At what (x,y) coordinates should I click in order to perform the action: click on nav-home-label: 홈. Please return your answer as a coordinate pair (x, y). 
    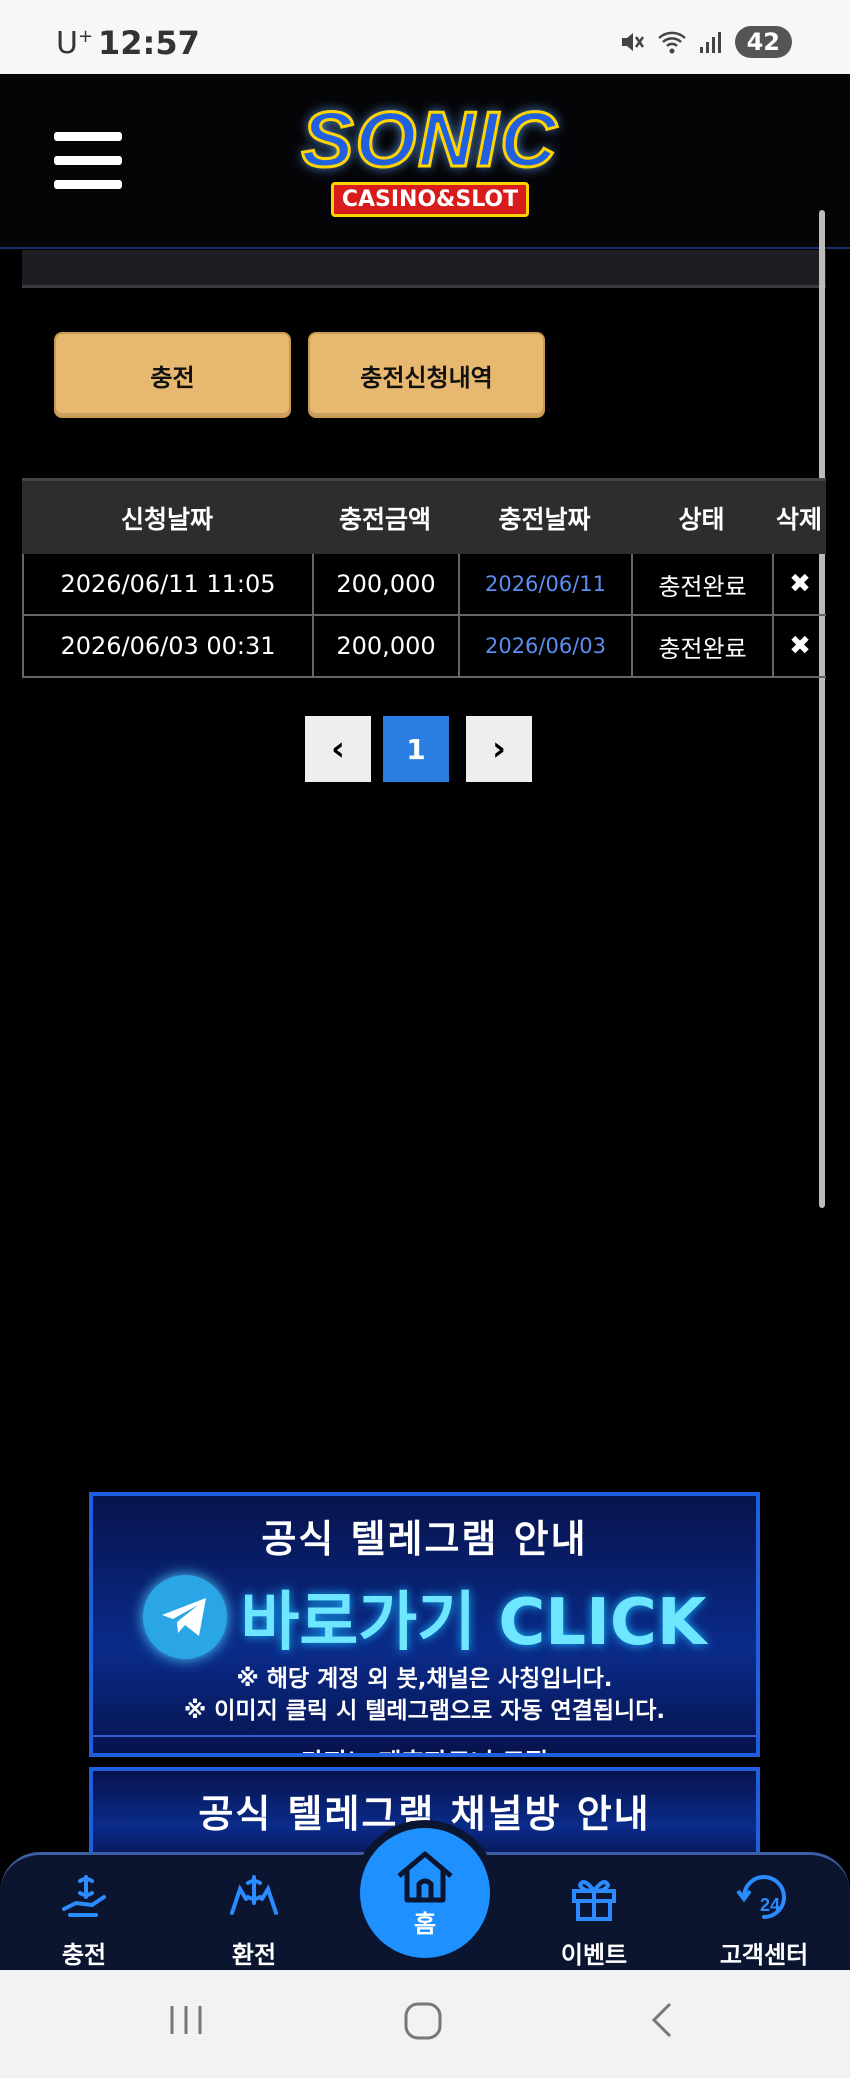
    Looking at the image, I should click on (425, 1923).